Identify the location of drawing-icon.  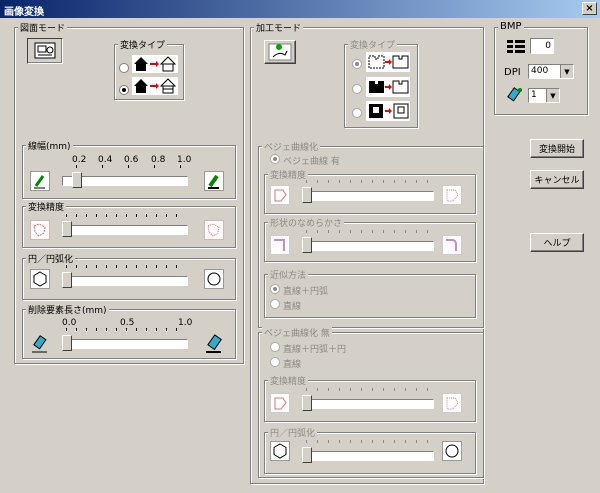
(45, 50).